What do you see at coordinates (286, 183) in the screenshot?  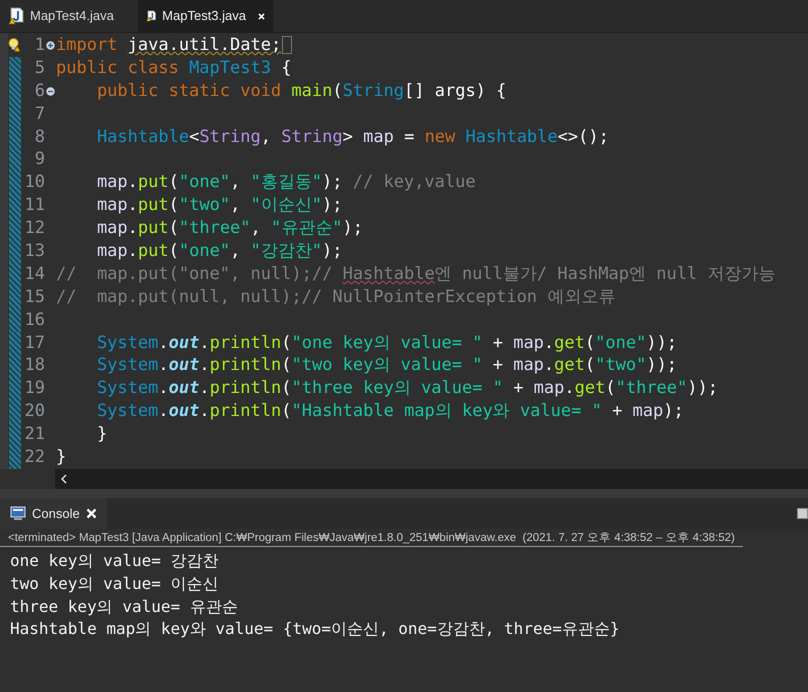 I see `code-line: map.put("one", "홍길동"); // key,value` at bounding box center [286, 183].